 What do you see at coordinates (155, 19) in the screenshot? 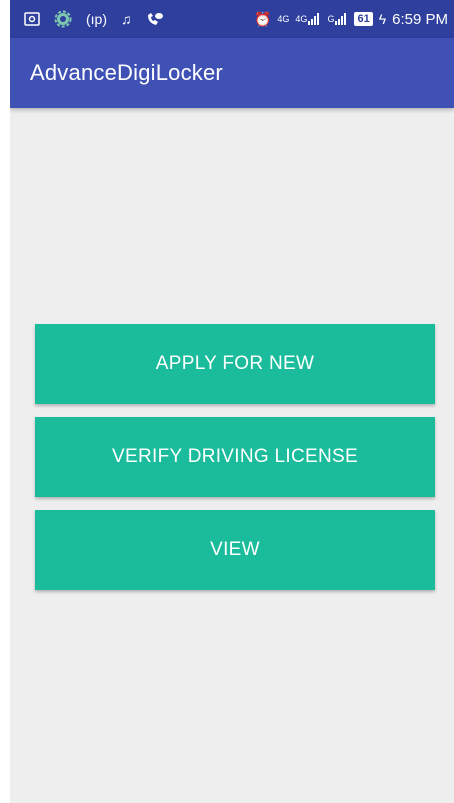
I see `call-icon` at bounding box center [155, 19].